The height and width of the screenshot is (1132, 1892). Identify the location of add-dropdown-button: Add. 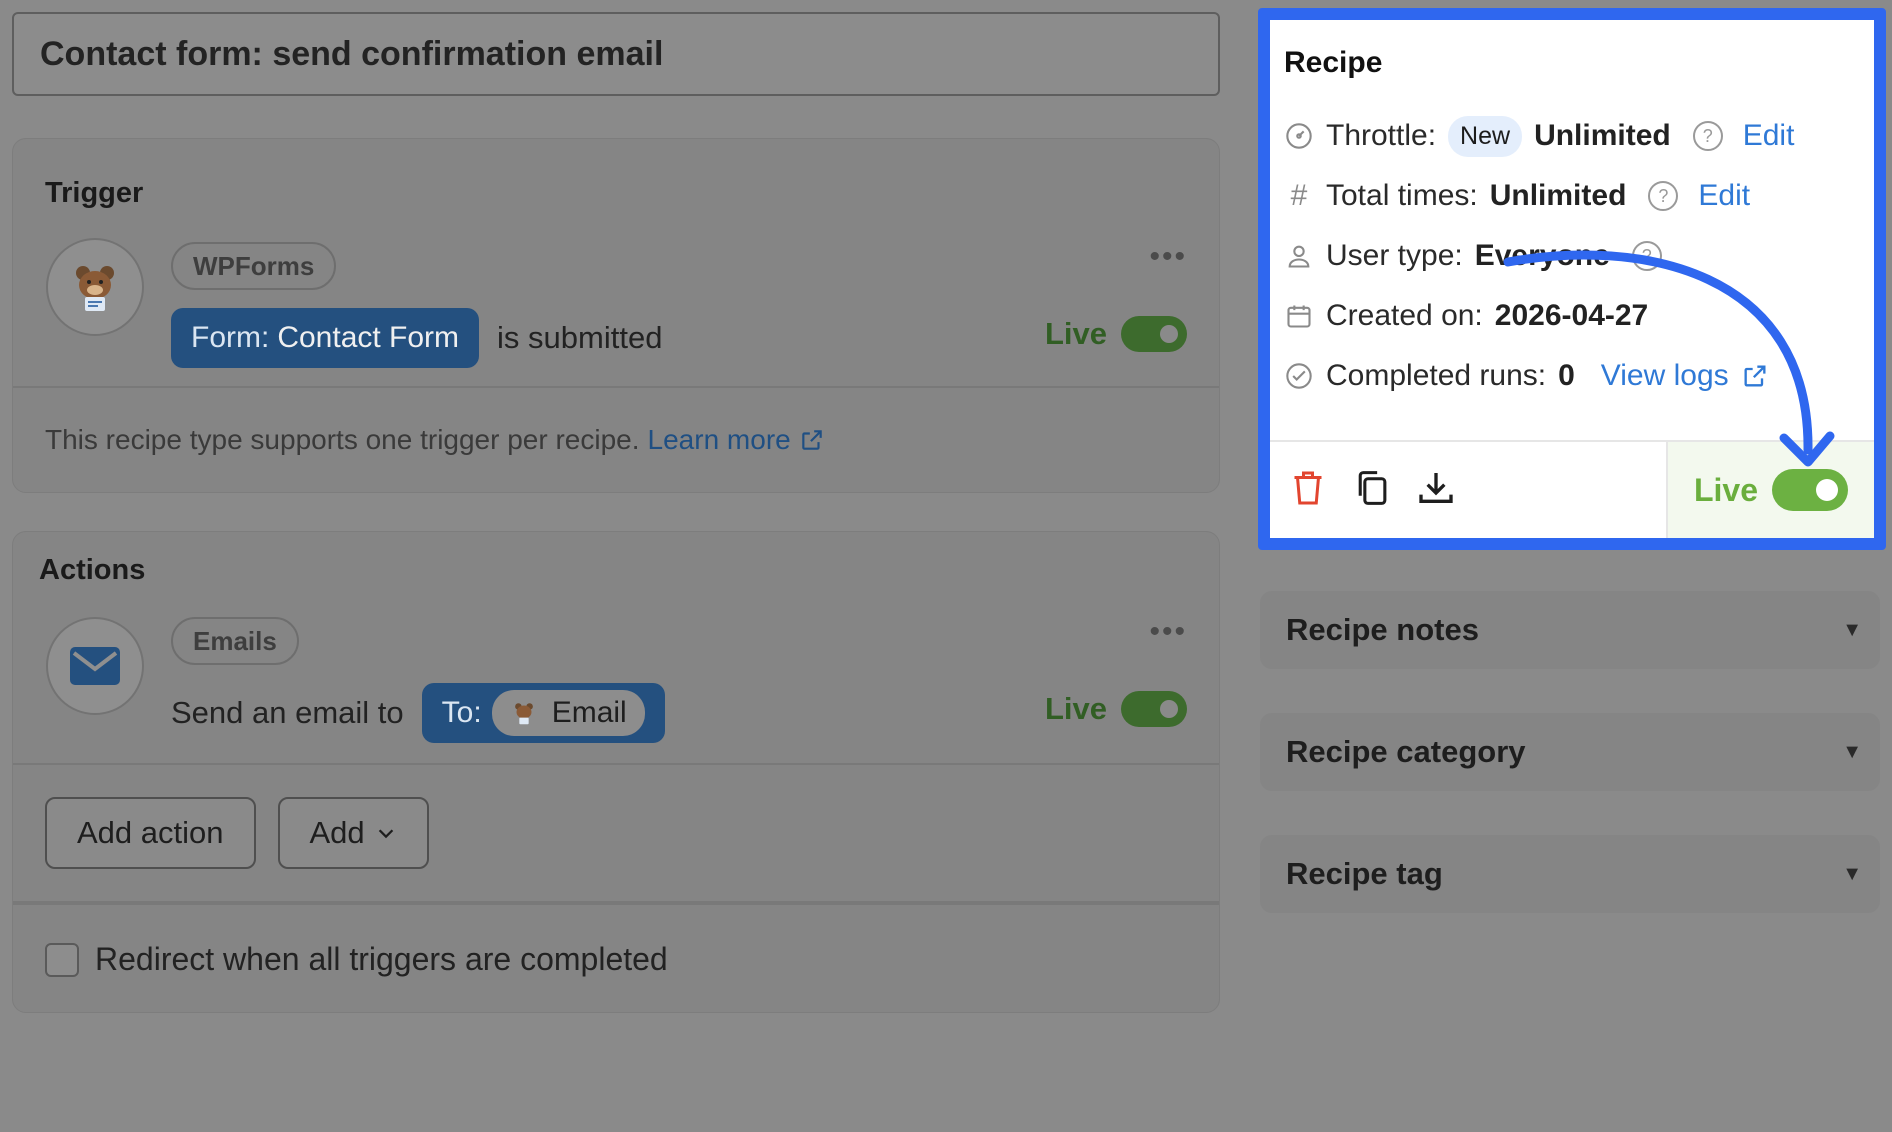
(353, 833).